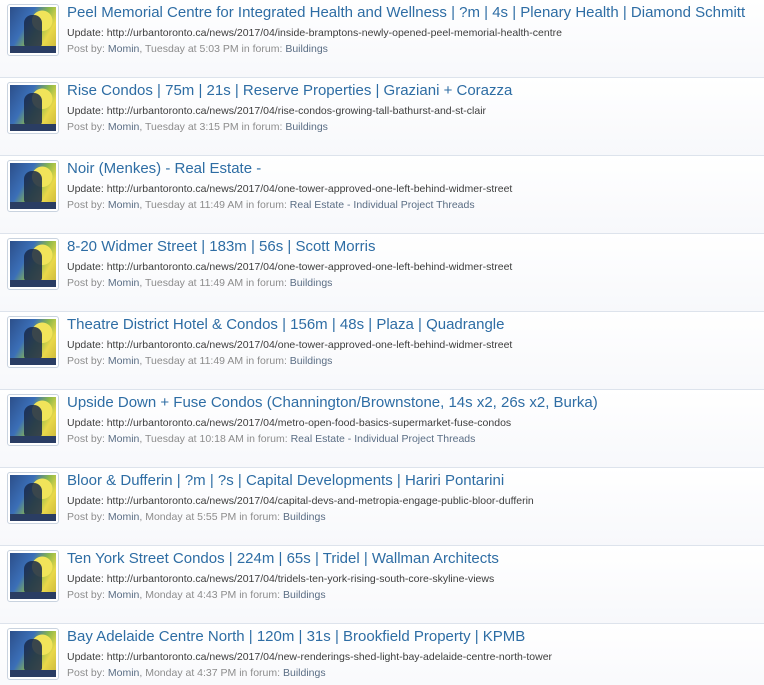 The height and width of the screenshot is (685, 764). What do you see at coordinates (192, 127) in the screenshot?
I see `post-time: Tuesday at 3:15 PM` at bounding box center [192, 127].